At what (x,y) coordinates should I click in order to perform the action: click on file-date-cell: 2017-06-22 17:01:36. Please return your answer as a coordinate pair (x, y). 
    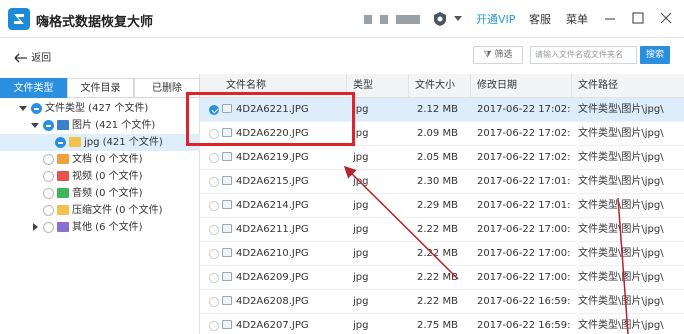
    Looking at the image, I should click on (524, 181).